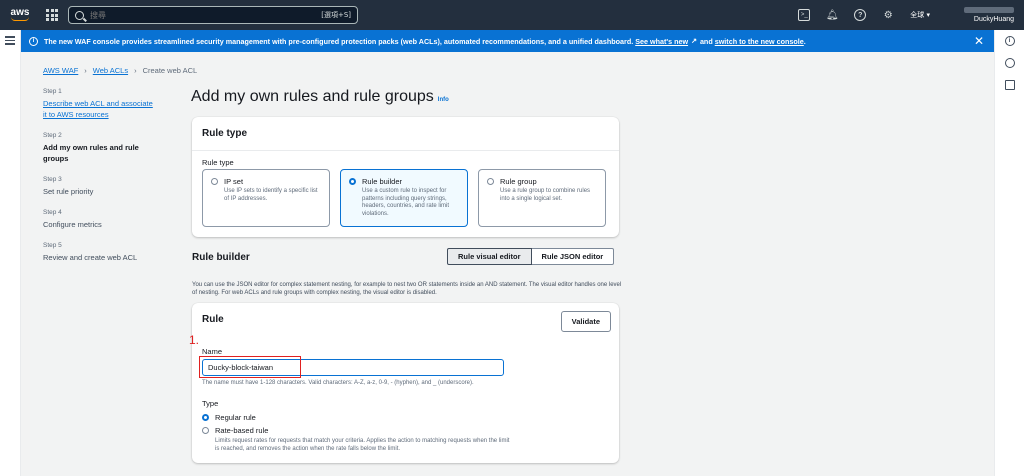 This screenshot has height=476, width=1024. I want to click on visual-editor-button: Rule visual editor, so click(489, 256).